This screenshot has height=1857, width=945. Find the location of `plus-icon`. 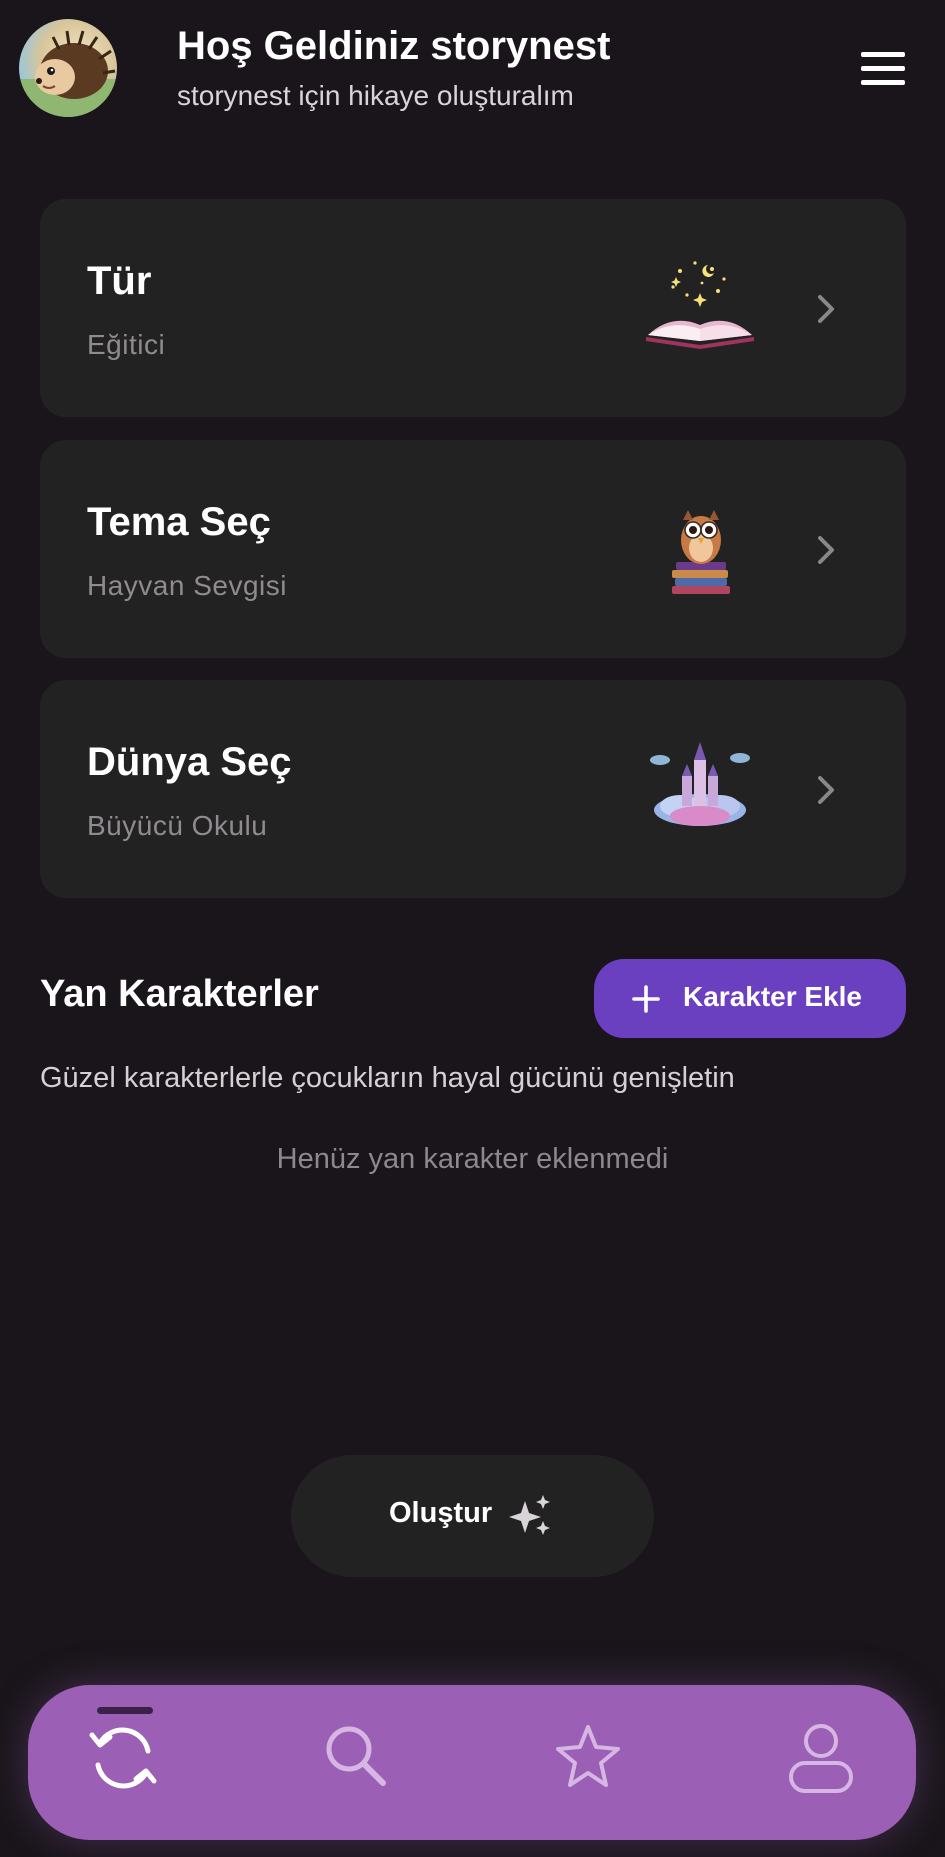

plus-icon is located at coordinates (646, 999).